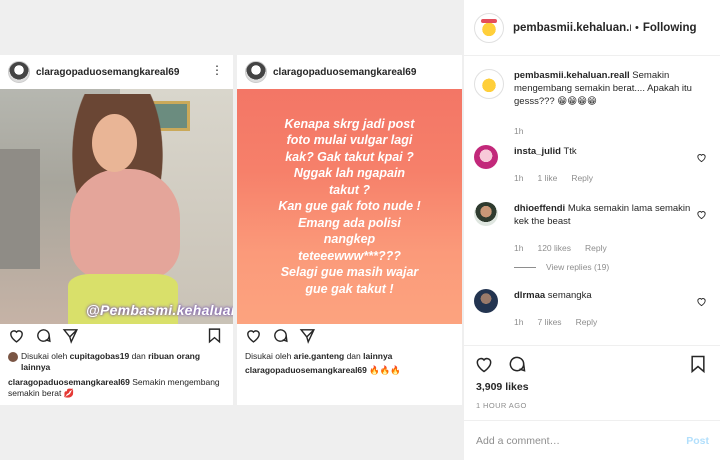 The image size is (720, 460). I want to click on liked-by-text: Disukai oleh arie.ganteng dan lainnya, so click(350, 356).